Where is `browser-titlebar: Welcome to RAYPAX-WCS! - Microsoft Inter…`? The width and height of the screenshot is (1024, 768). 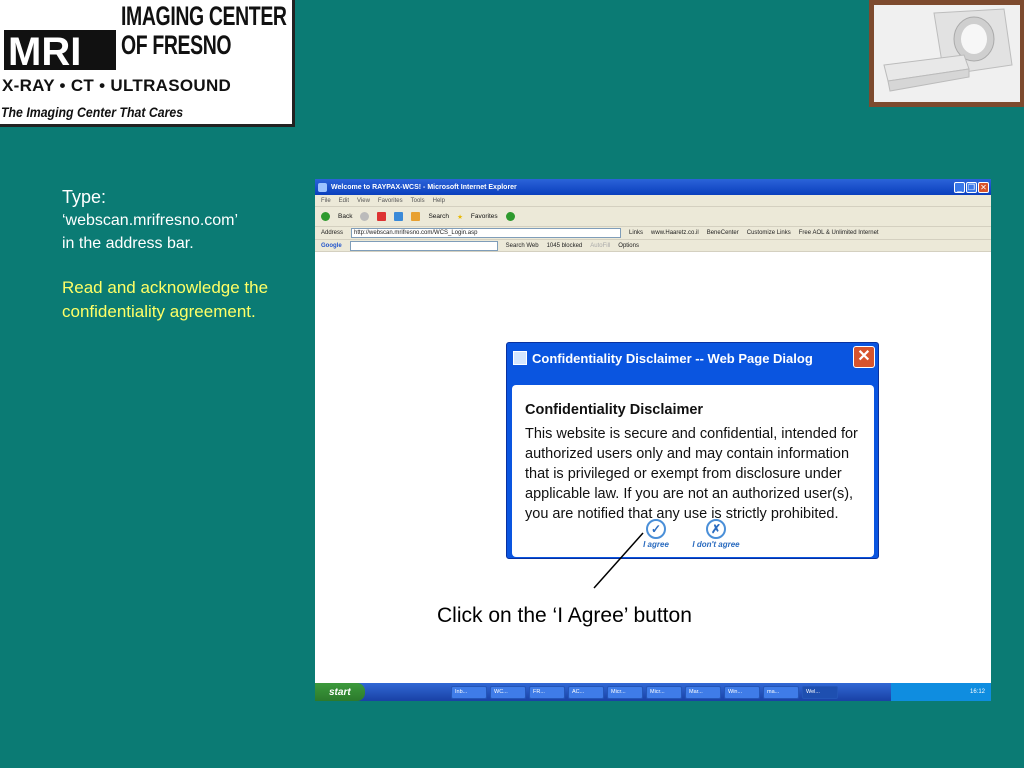
browser-titlebar: Welcome to RAYPAX-WCS! - Microsoft Inter… is located at coordinates (653, 187).